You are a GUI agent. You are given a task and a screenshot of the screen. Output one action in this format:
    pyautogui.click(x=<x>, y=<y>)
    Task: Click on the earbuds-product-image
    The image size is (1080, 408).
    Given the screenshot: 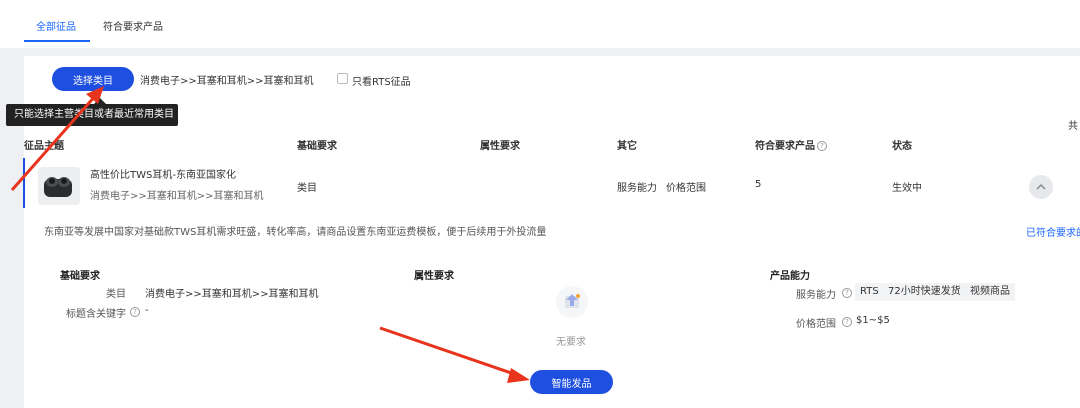 What is the action you would take?
    pyautogui.click(x=59, y=186)
    